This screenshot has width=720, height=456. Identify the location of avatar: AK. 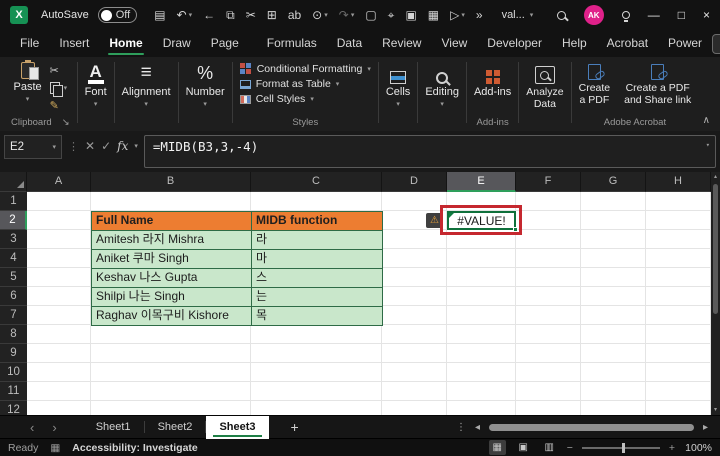
(593, 15).